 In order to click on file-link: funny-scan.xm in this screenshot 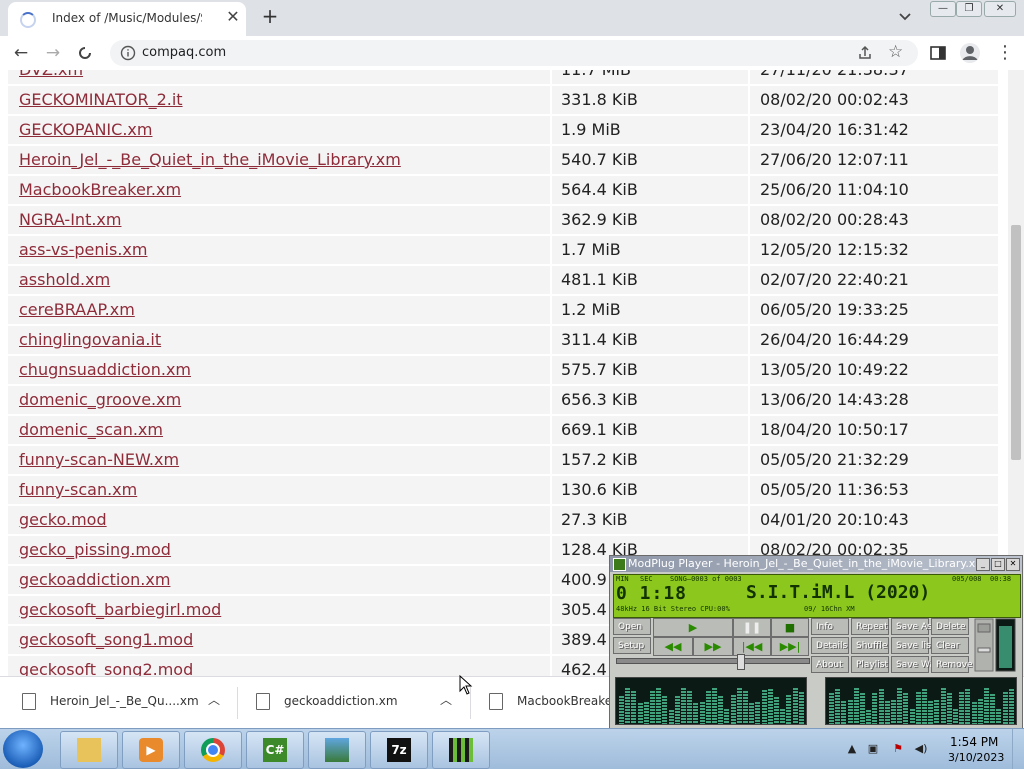, I will do `click(78, 489)`.